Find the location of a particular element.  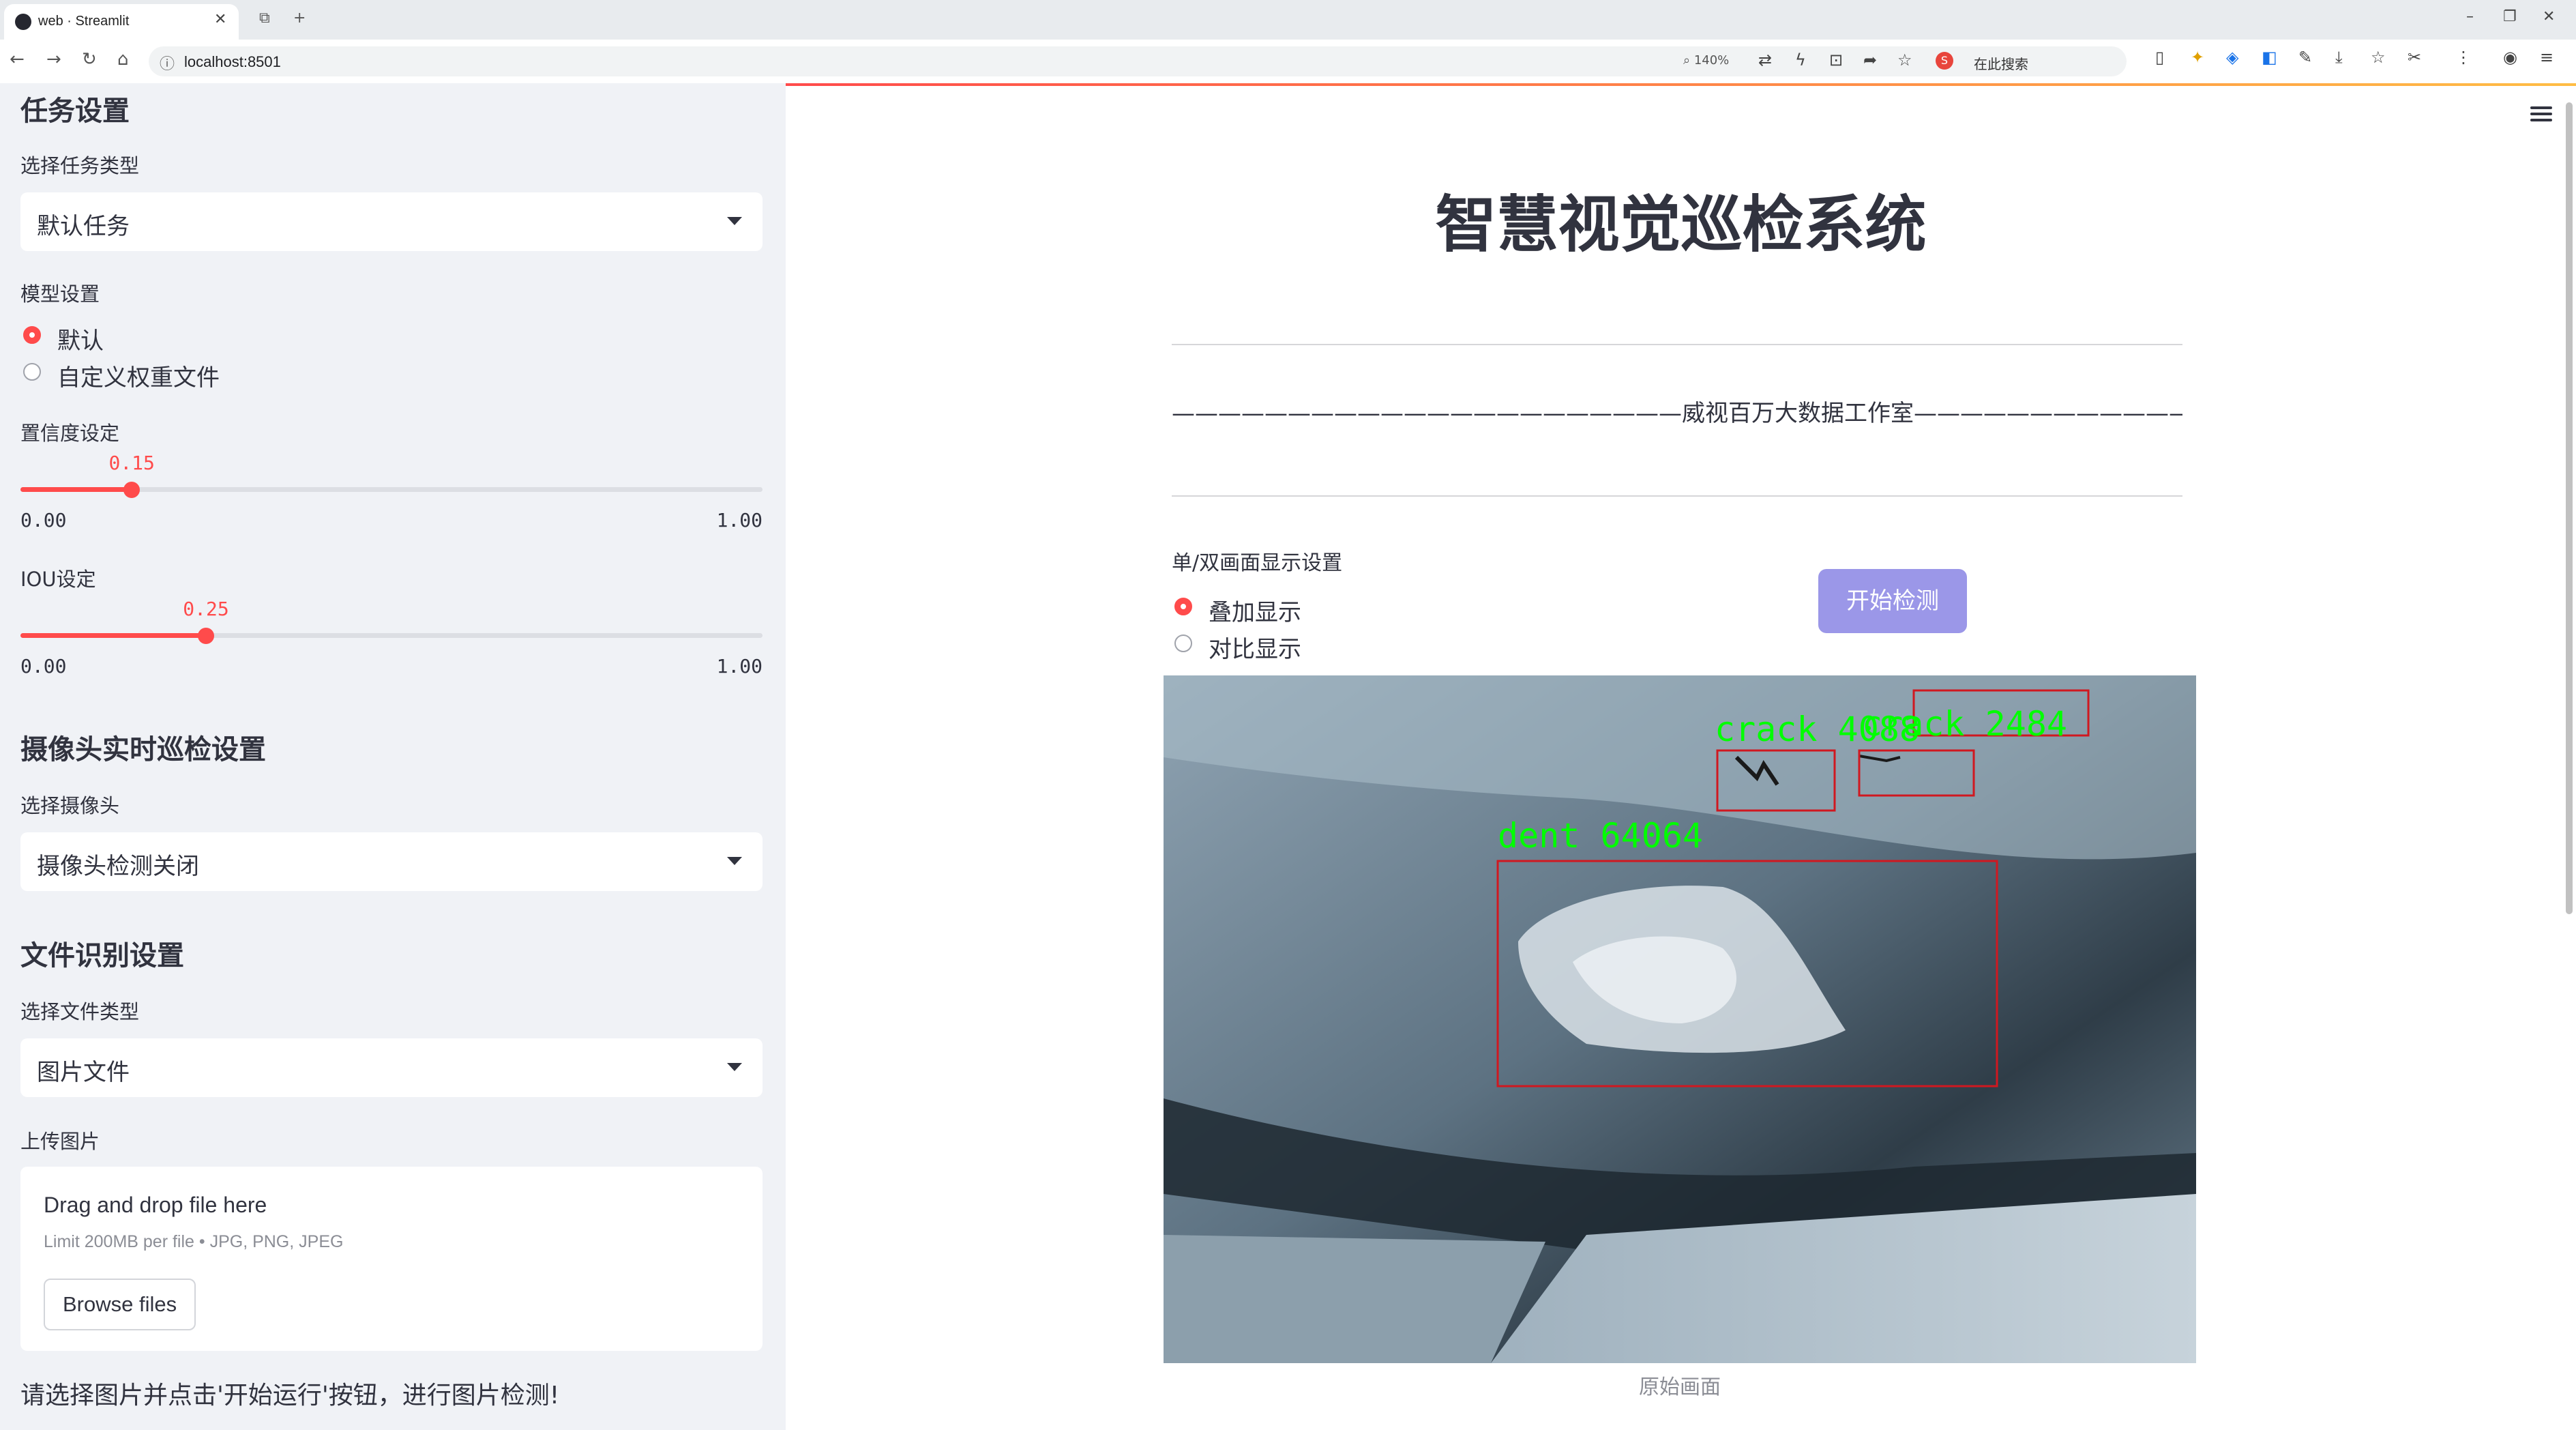

favorites-icon: ☆ is located at coordinates (2378, 58).